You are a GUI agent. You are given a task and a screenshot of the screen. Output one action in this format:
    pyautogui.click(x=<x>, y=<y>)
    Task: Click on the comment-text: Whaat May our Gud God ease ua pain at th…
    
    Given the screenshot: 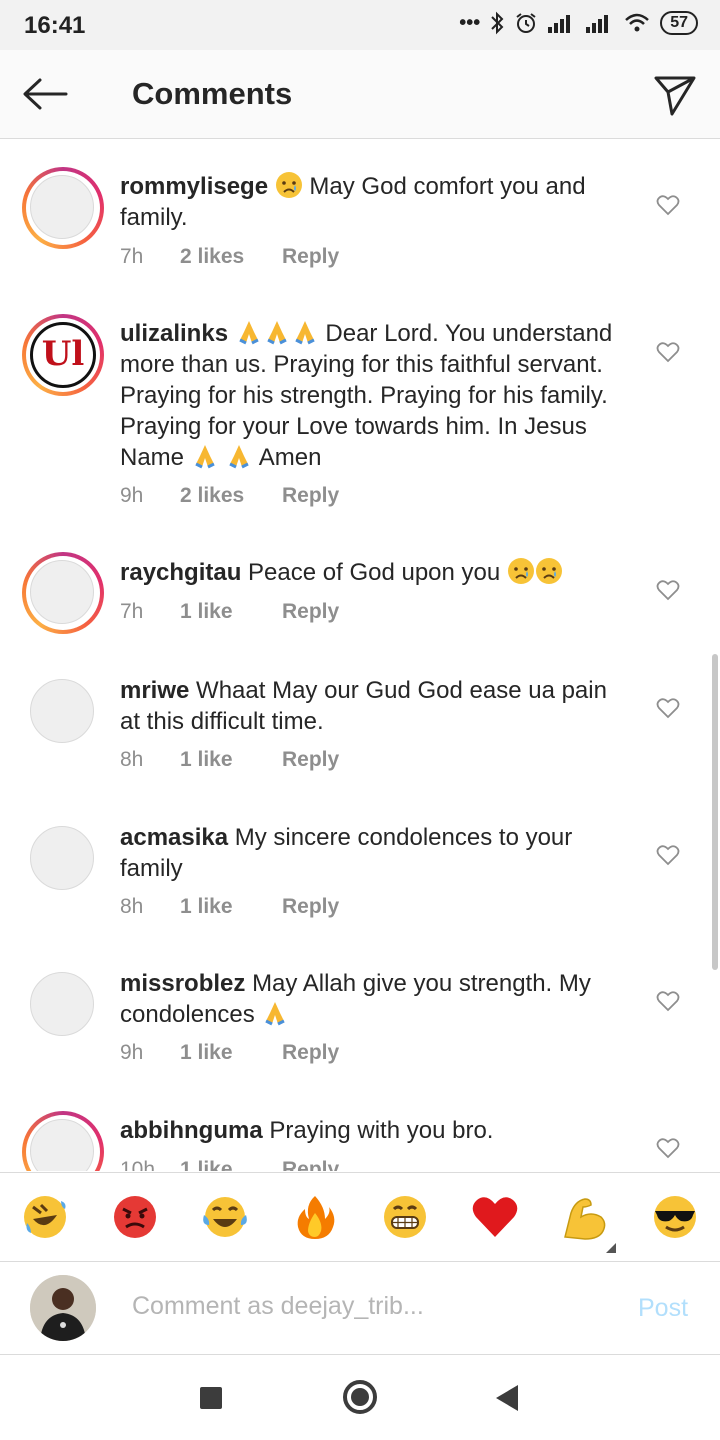 What is the action you would take?
    pyautogui.click(x=363, y=706)
    